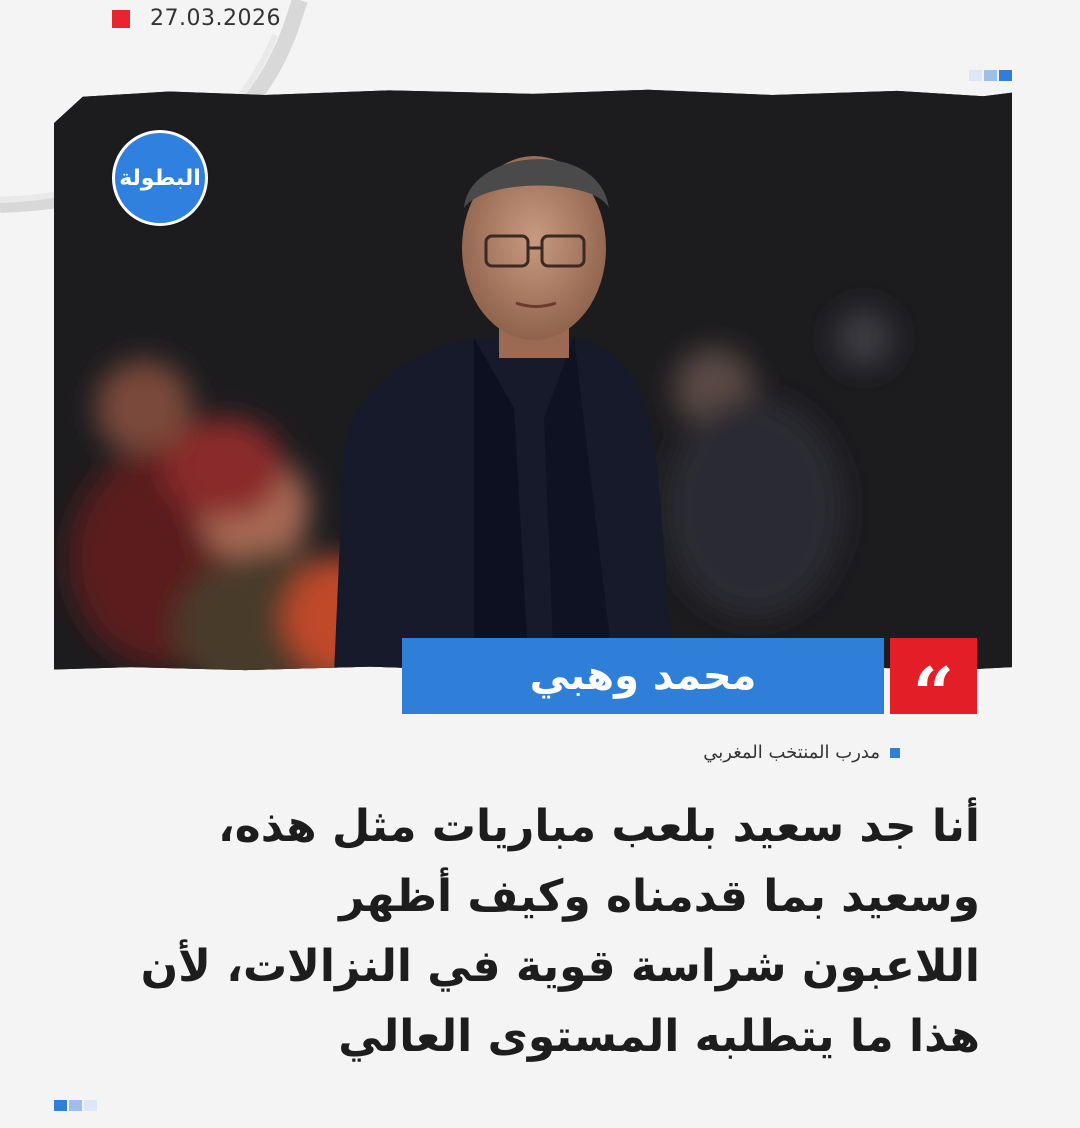 The width and height of the screenshot is (1080, 1128). I want to click on deco-squares-top, so click(990, 75).